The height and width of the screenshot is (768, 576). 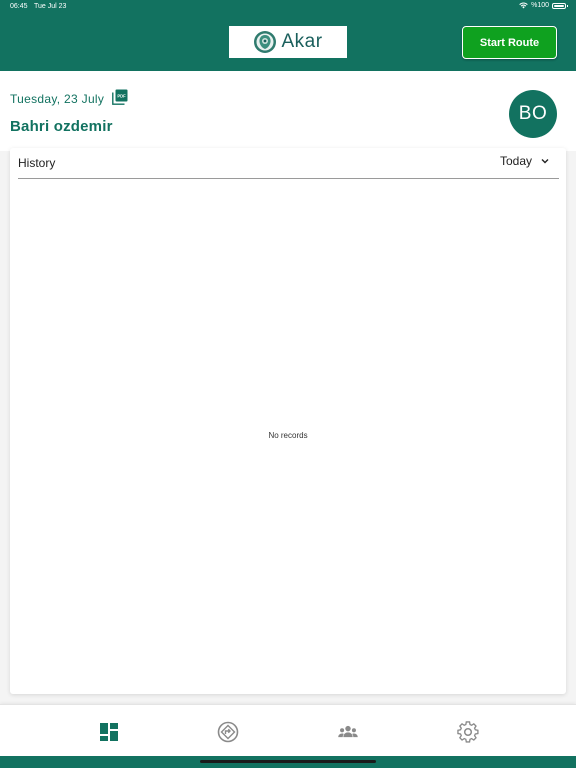 What do you see at coordinates (50, 6) in the screenshot?
I see `status-date: Tue Jul 23` at bounding box center [50, 6].